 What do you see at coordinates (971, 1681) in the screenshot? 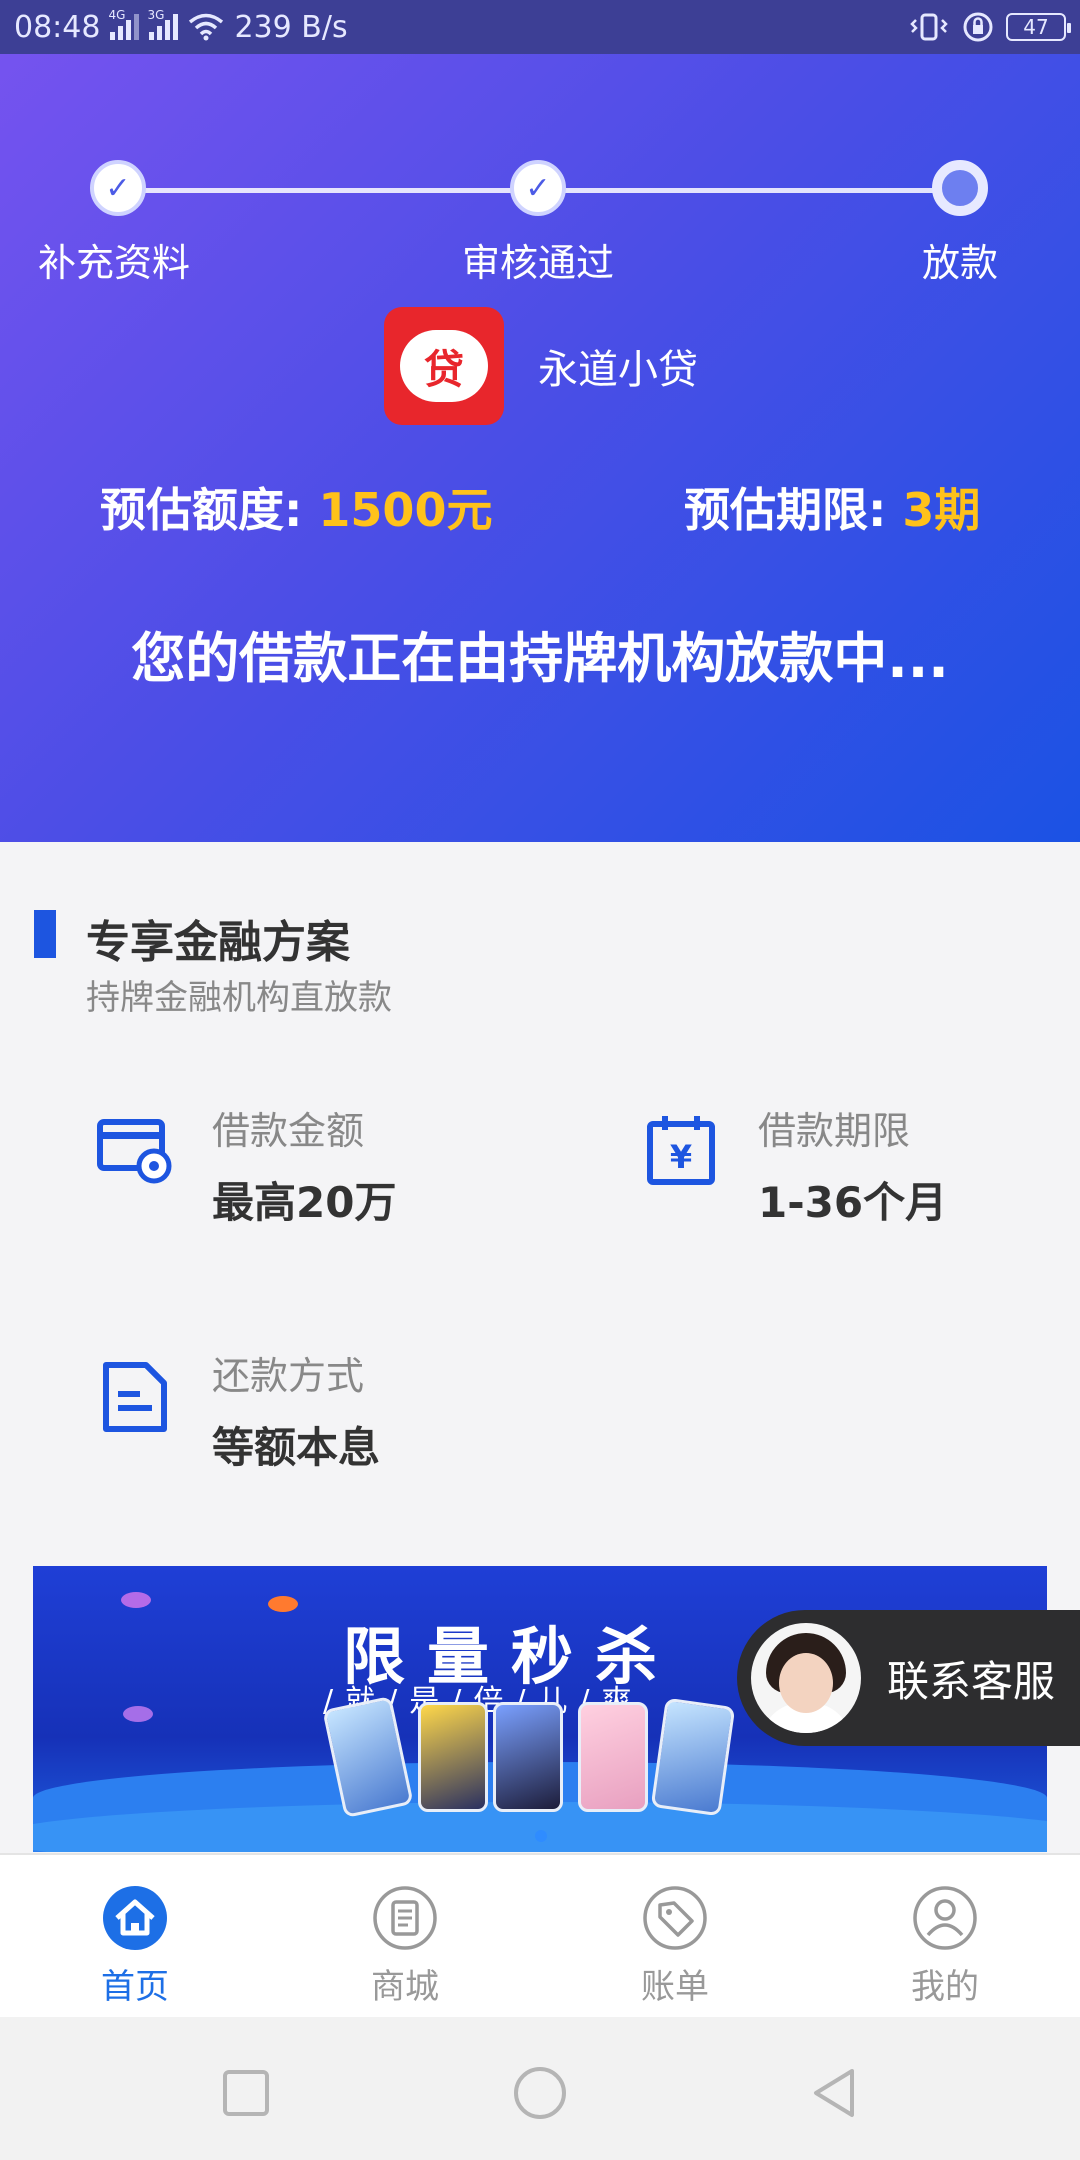
I see `contact-customer-service-label: 联系客服` at bounding box center [971, 1681].